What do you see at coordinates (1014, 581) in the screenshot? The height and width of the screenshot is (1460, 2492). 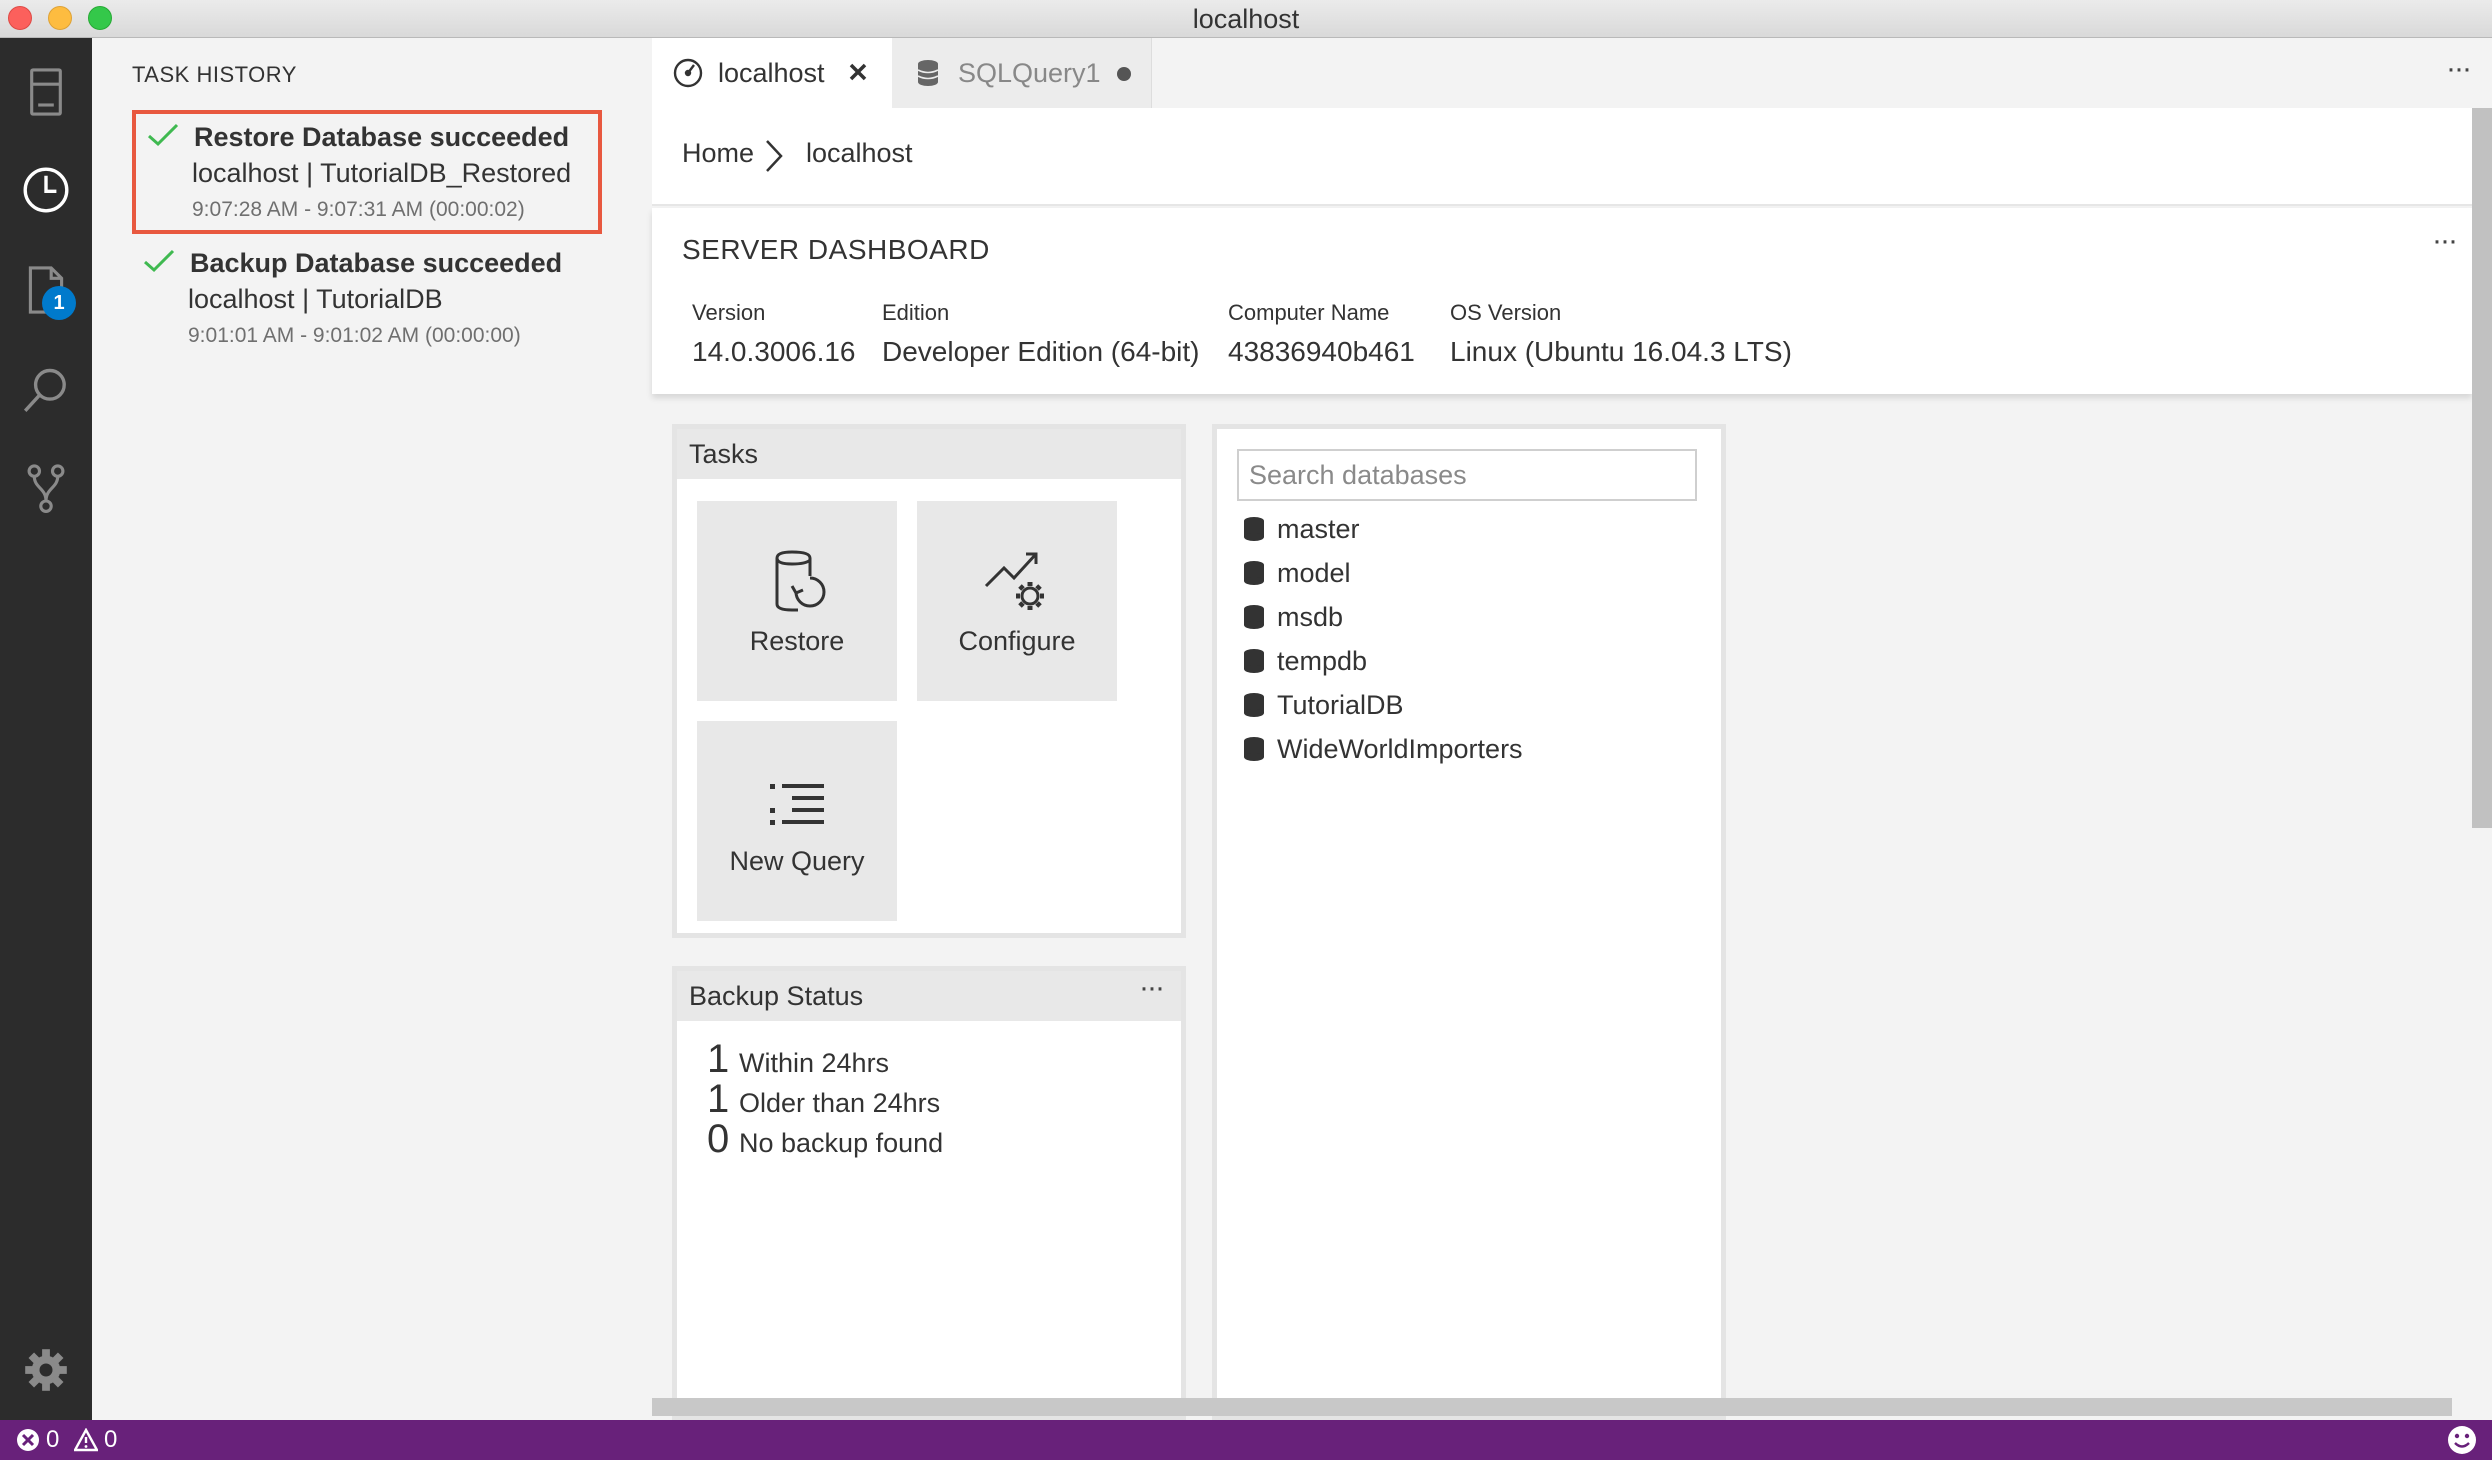 I see `configure-icon` at bounding box center [1014, 581].